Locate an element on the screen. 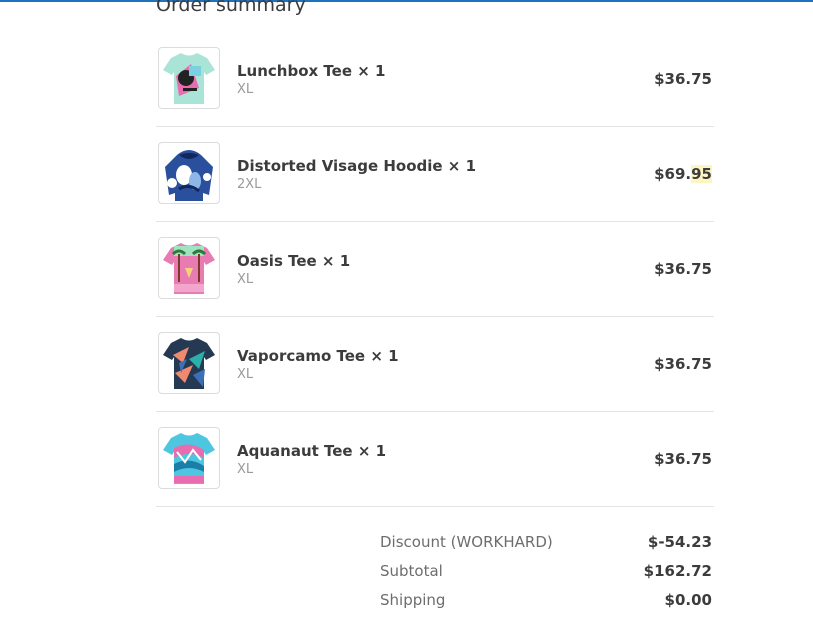  item-name: Oasis Tee × 1 is located at coordinates (294, 261).